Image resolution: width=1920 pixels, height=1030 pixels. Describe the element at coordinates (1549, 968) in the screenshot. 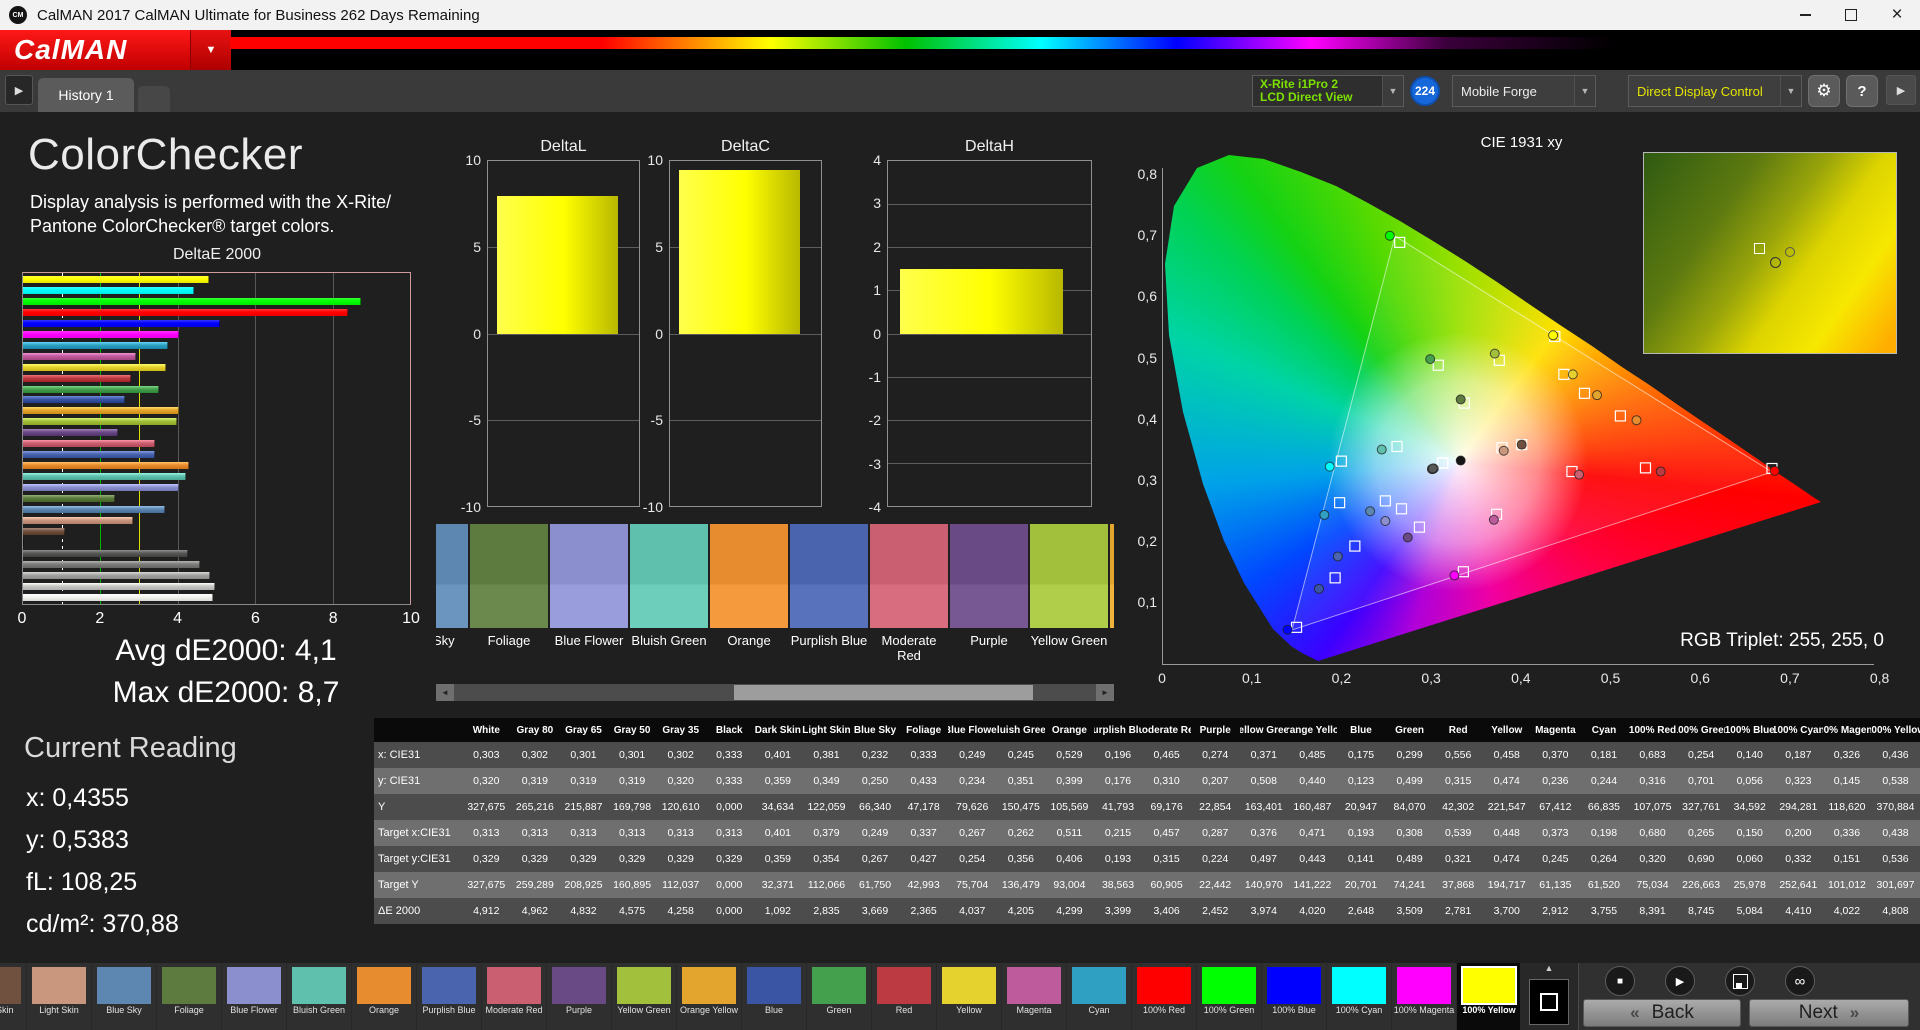

I see `collapse-icon: ▲` at that location.